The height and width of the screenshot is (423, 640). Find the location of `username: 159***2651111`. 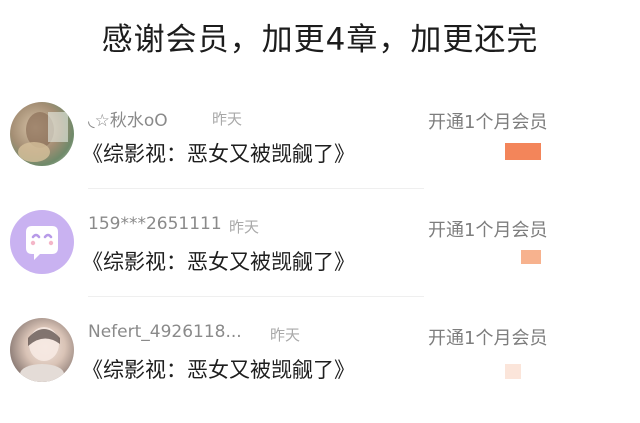

username: 159***2651111 is located at coordinates (155, 224).